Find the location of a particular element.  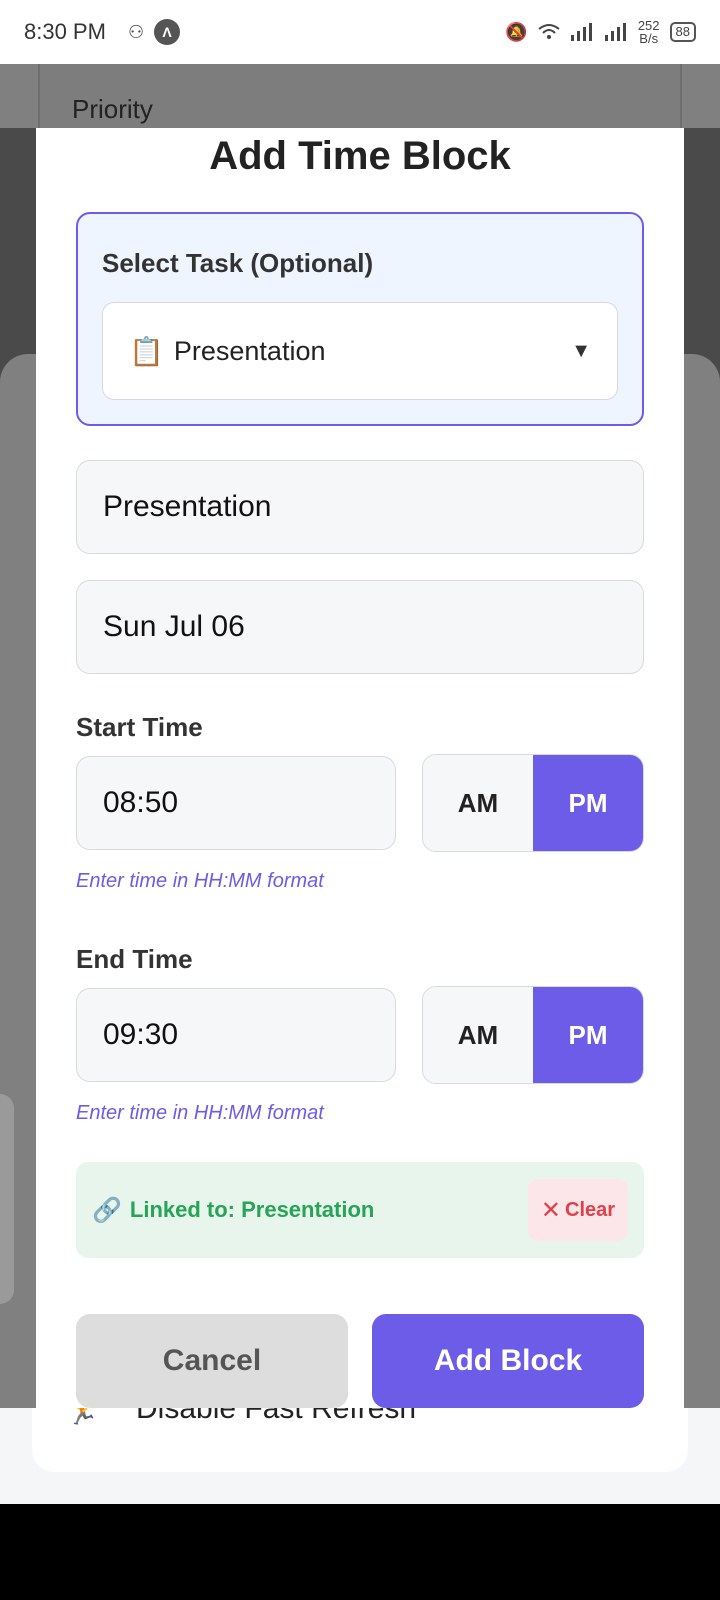

close-icon: ✕ is located at coordinates (551, 1210).